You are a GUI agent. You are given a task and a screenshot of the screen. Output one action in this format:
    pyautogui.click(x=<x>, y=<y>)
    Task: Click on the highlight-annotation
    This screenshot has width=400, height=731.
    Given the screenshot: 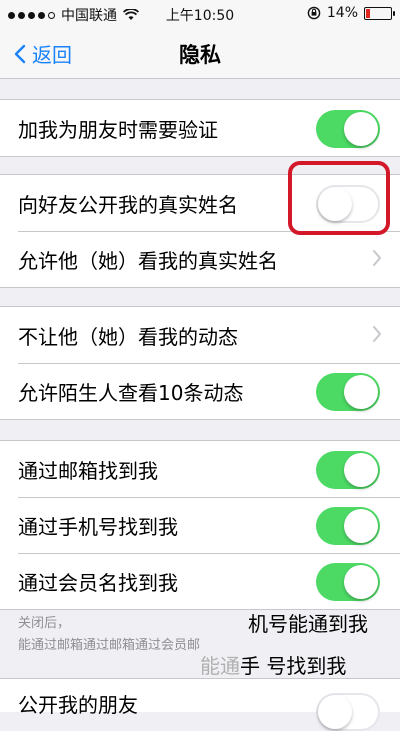 What is the action you would take?
    pyautogui.click(x=339, y=198)
    